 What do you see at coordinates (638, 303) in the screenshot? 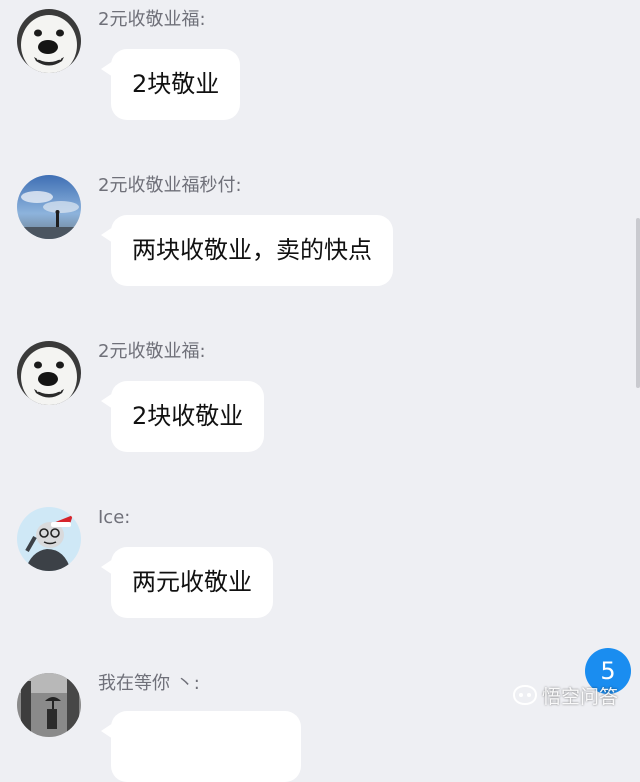
I see `scrollbar` at bounding box center [638, 303].